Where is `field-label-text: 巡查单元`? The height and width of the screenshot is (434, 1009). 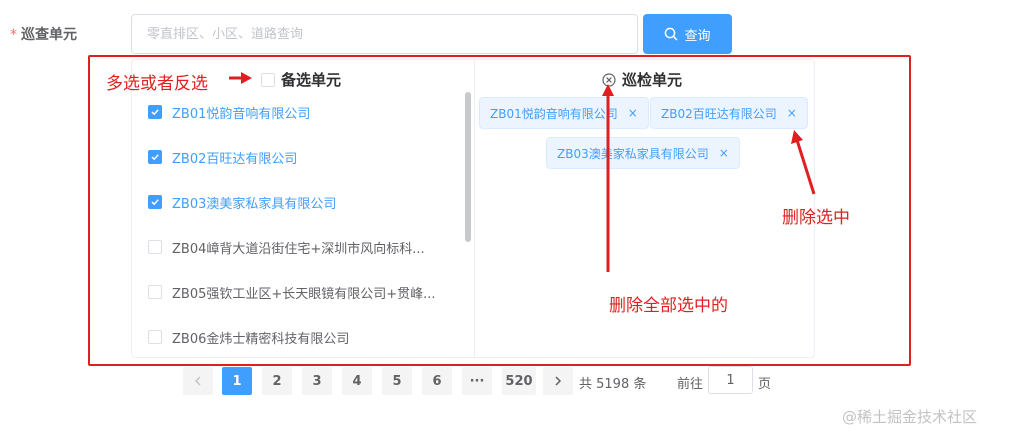 field-label-text: 巡查单元 is located at coordinates (49, 35).